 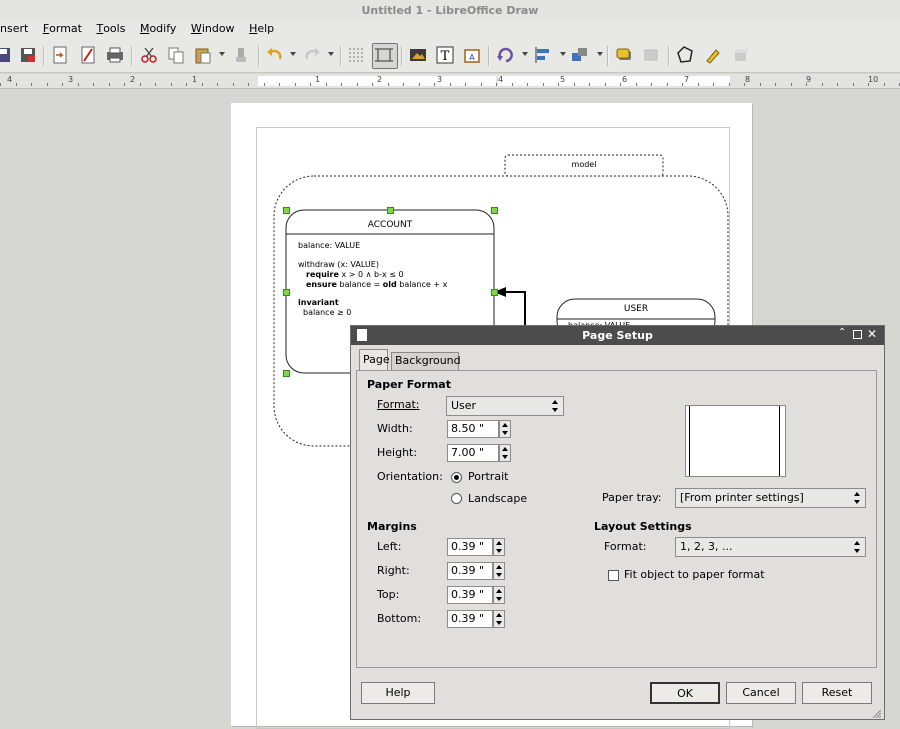 What do you see at coordinates (338, 264) in the screenshot?
I see `account-feature: withdraw (x: VALUE)` at bounding box center [338, 264].